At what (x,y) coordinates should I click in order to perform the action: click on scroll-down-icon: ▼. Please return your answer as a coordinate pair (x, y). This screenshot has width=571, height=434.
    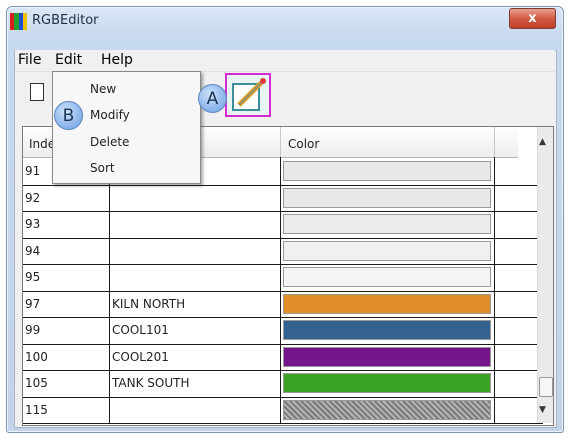
    Looking at the image, I should click on (542, 410).